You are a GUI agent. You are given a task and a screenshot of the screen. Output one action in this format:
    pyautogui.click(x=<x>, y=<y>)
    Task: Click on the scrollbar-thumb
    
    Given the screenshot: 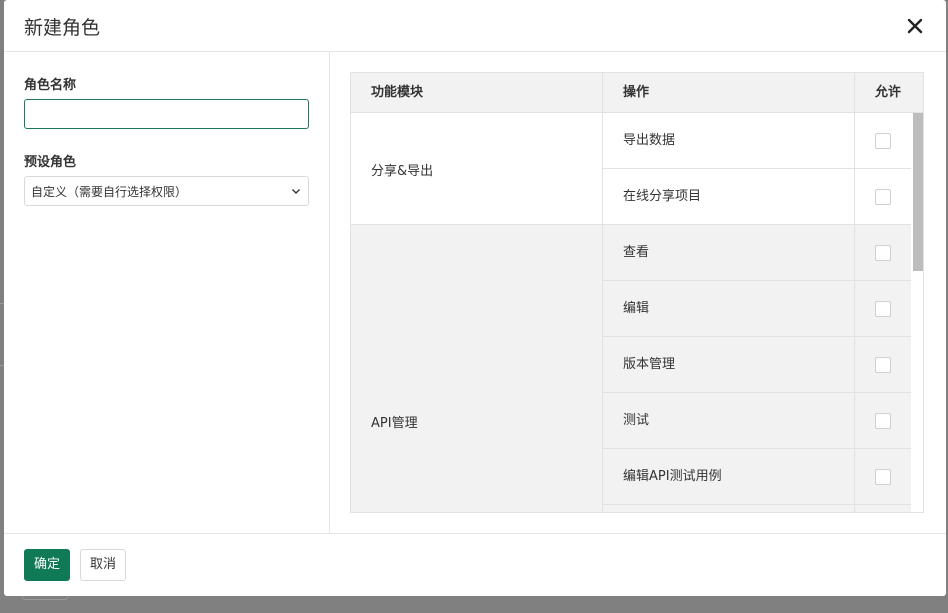 What is the action you would take?
    pyautogui.click(x=918, y=192)
    